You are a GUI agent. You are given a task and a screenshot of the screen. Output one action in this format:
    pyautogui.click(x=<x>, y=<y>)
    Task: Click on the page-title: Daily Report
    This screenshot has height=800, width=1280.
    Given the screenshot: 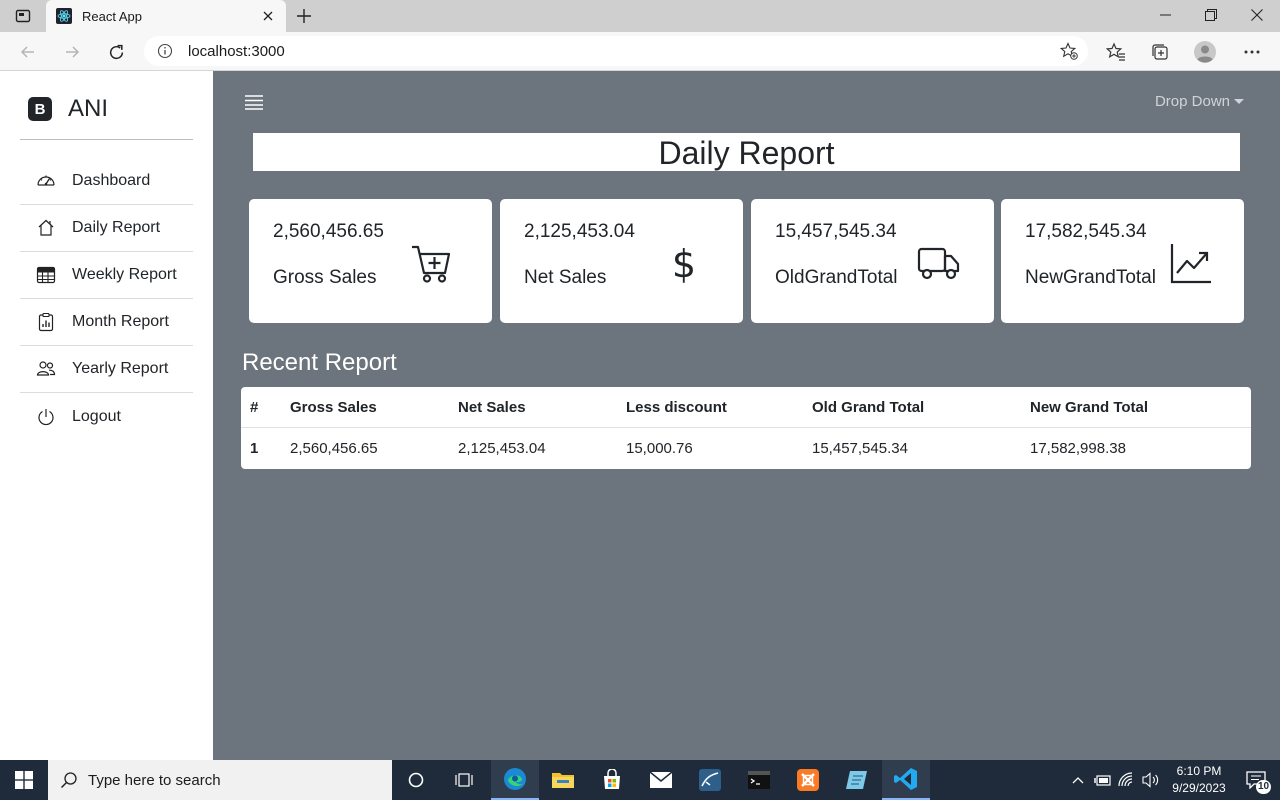 What is the action you would take?
    pyautogui.click(x=746, y=152)
    